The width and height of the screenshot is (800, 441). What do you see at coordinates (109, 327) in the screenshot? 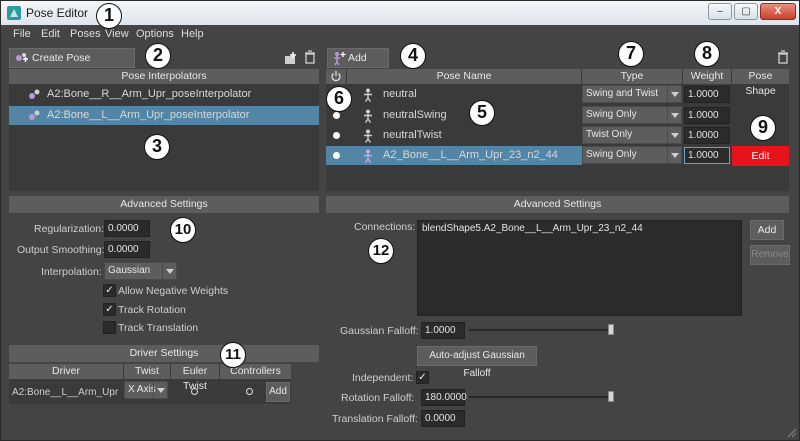
I see `track-translation-checkbox` at bounding box center [109, 327].